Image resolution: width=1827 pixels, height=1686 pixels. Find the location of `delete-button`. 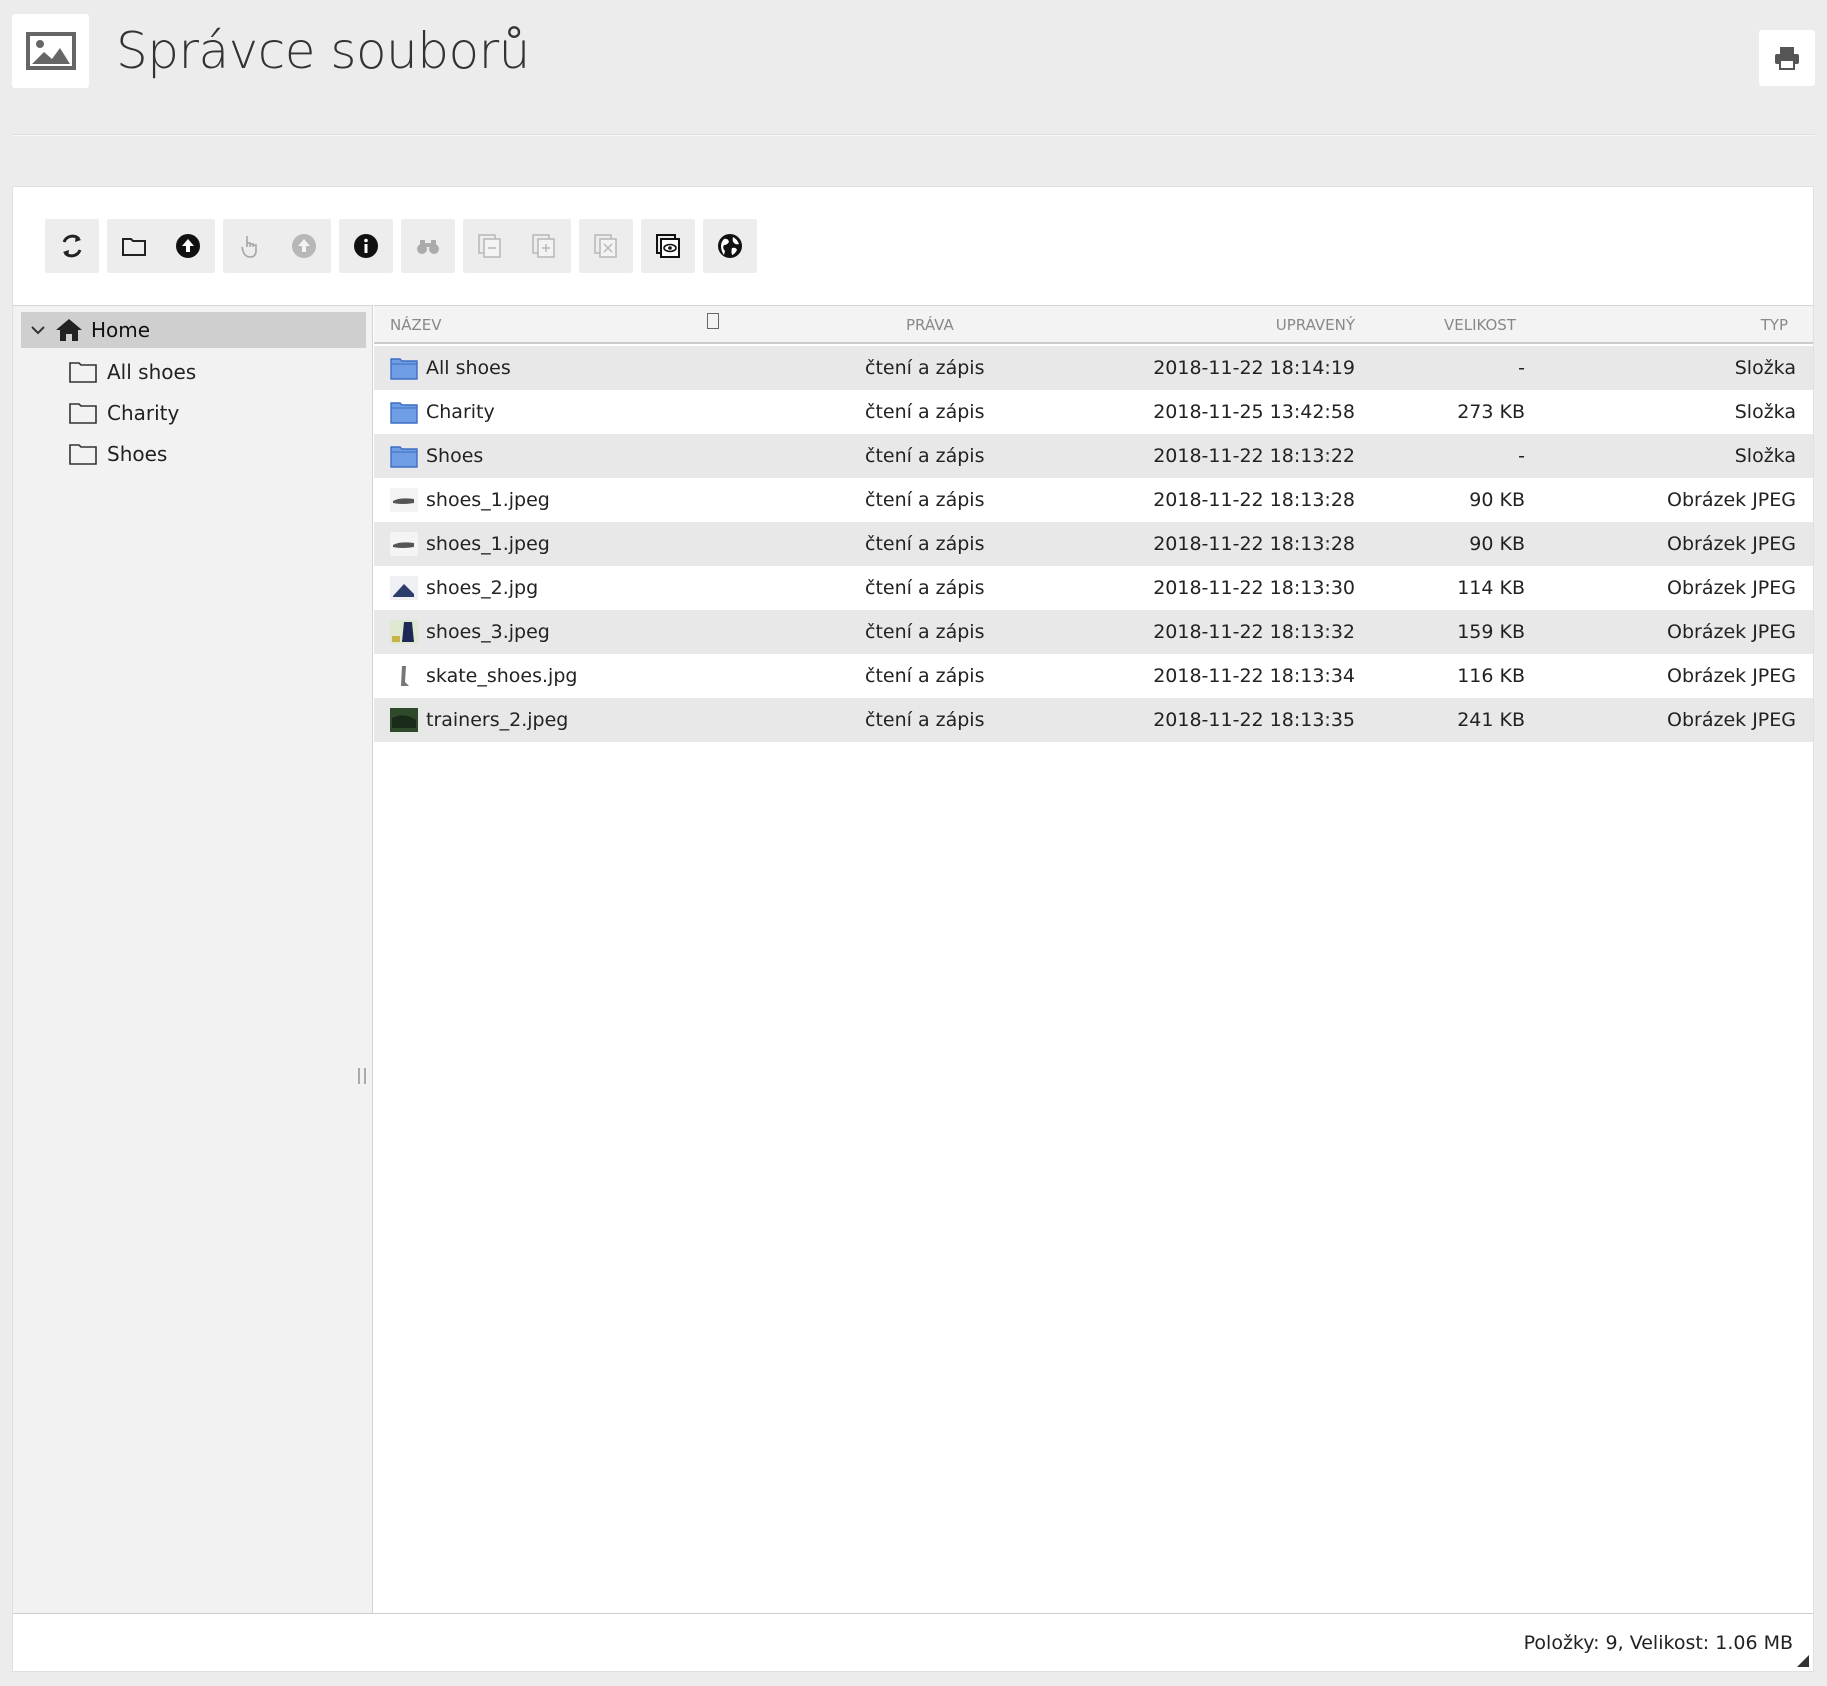

delete-button is located at coordinates (606, 246).